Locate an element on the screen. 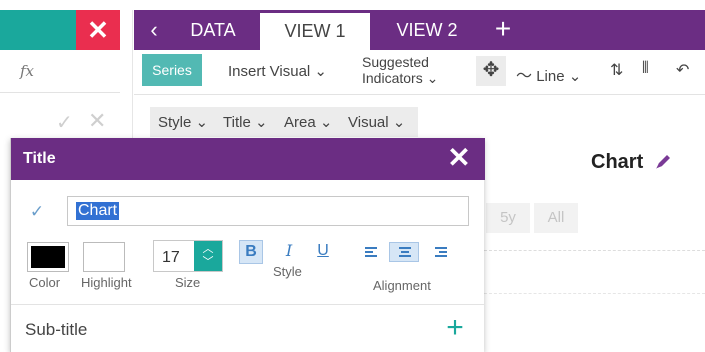 The height and width of the screenshot is (352, 705). suggested-line2: Indicators ⌄ is located at coordinates (400, 78).